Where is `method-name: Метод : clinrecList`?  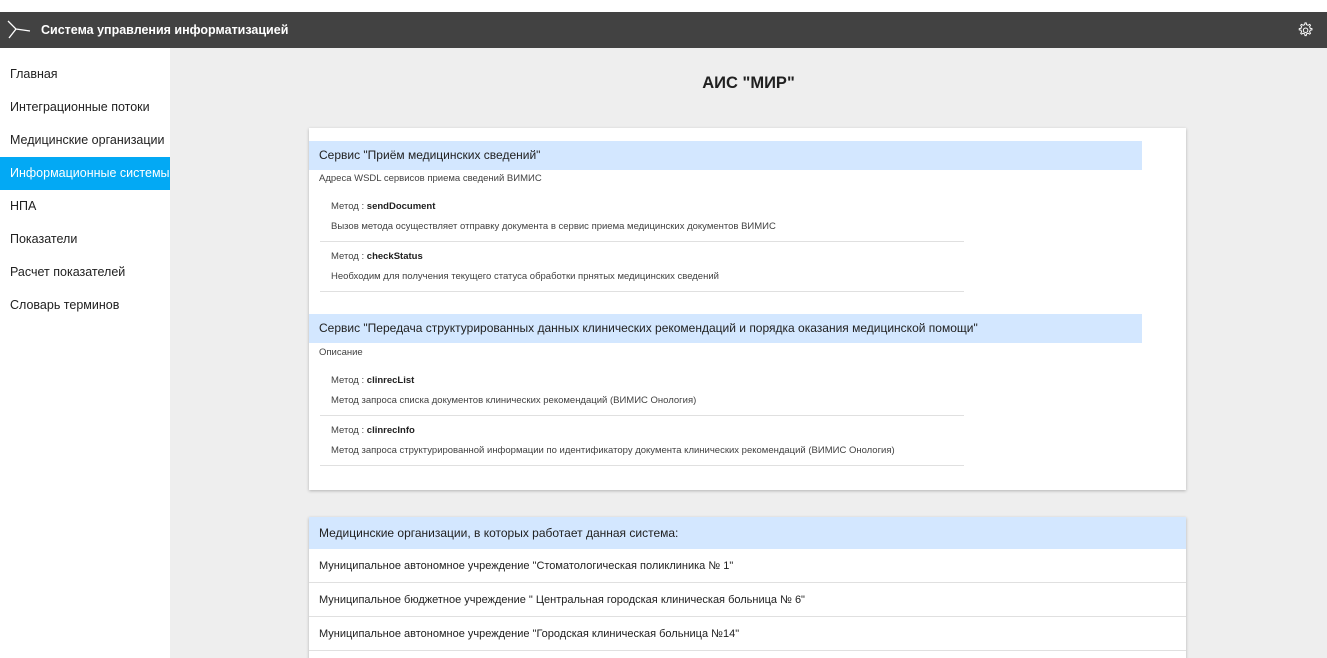
method-name: Метод : clinrecList is located at coordinates (373, 380).